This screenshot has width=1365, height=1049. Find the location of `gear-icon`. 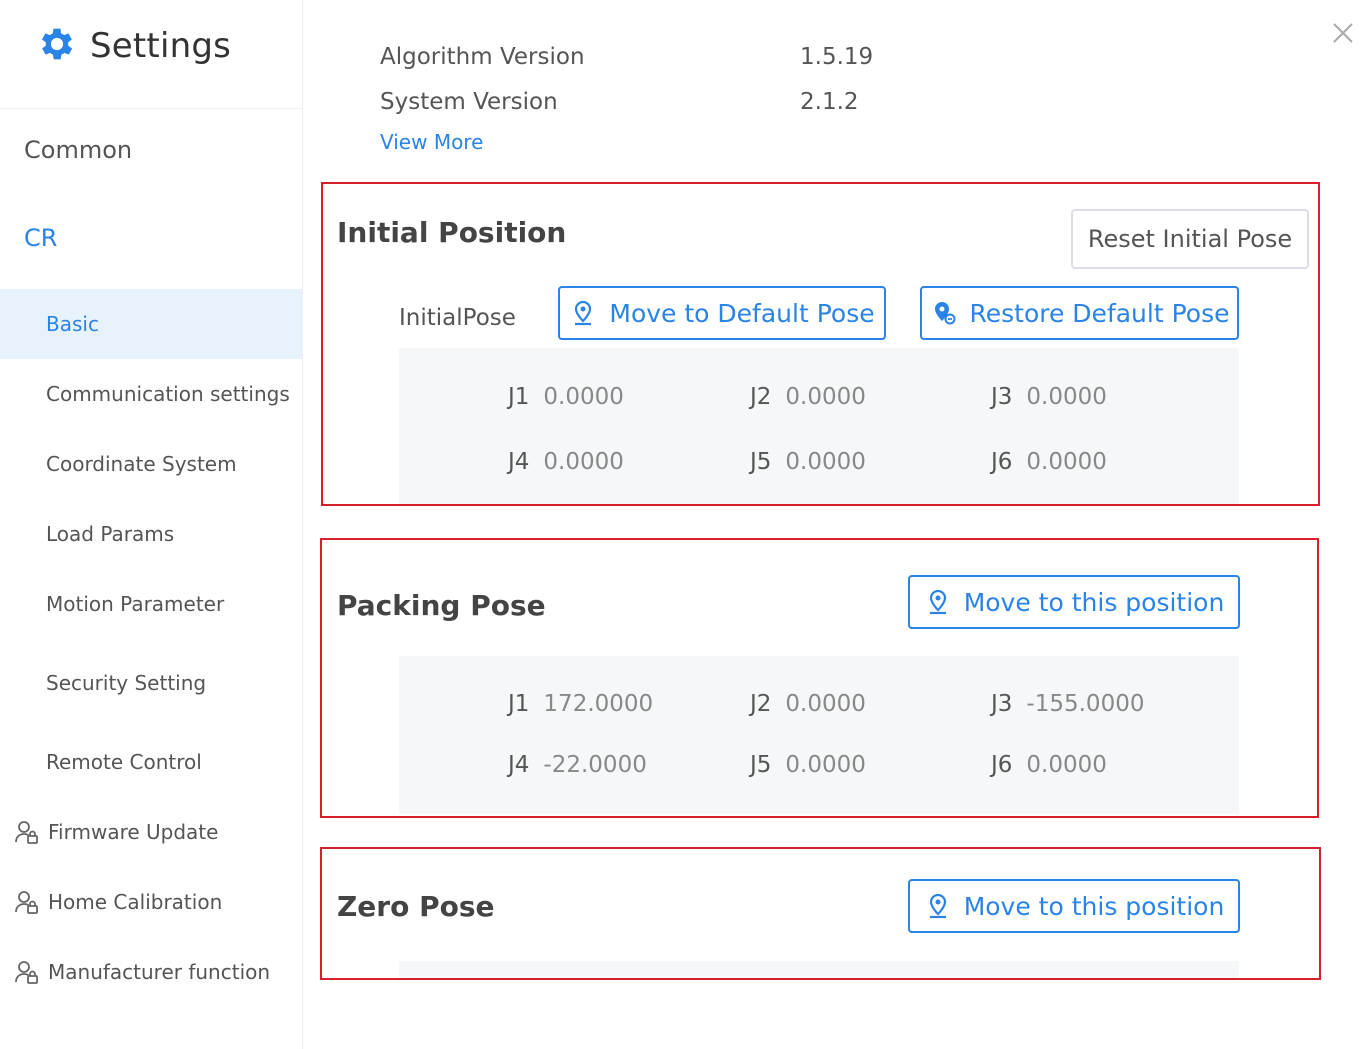

gear-icon is located at coordinates (57, 46).